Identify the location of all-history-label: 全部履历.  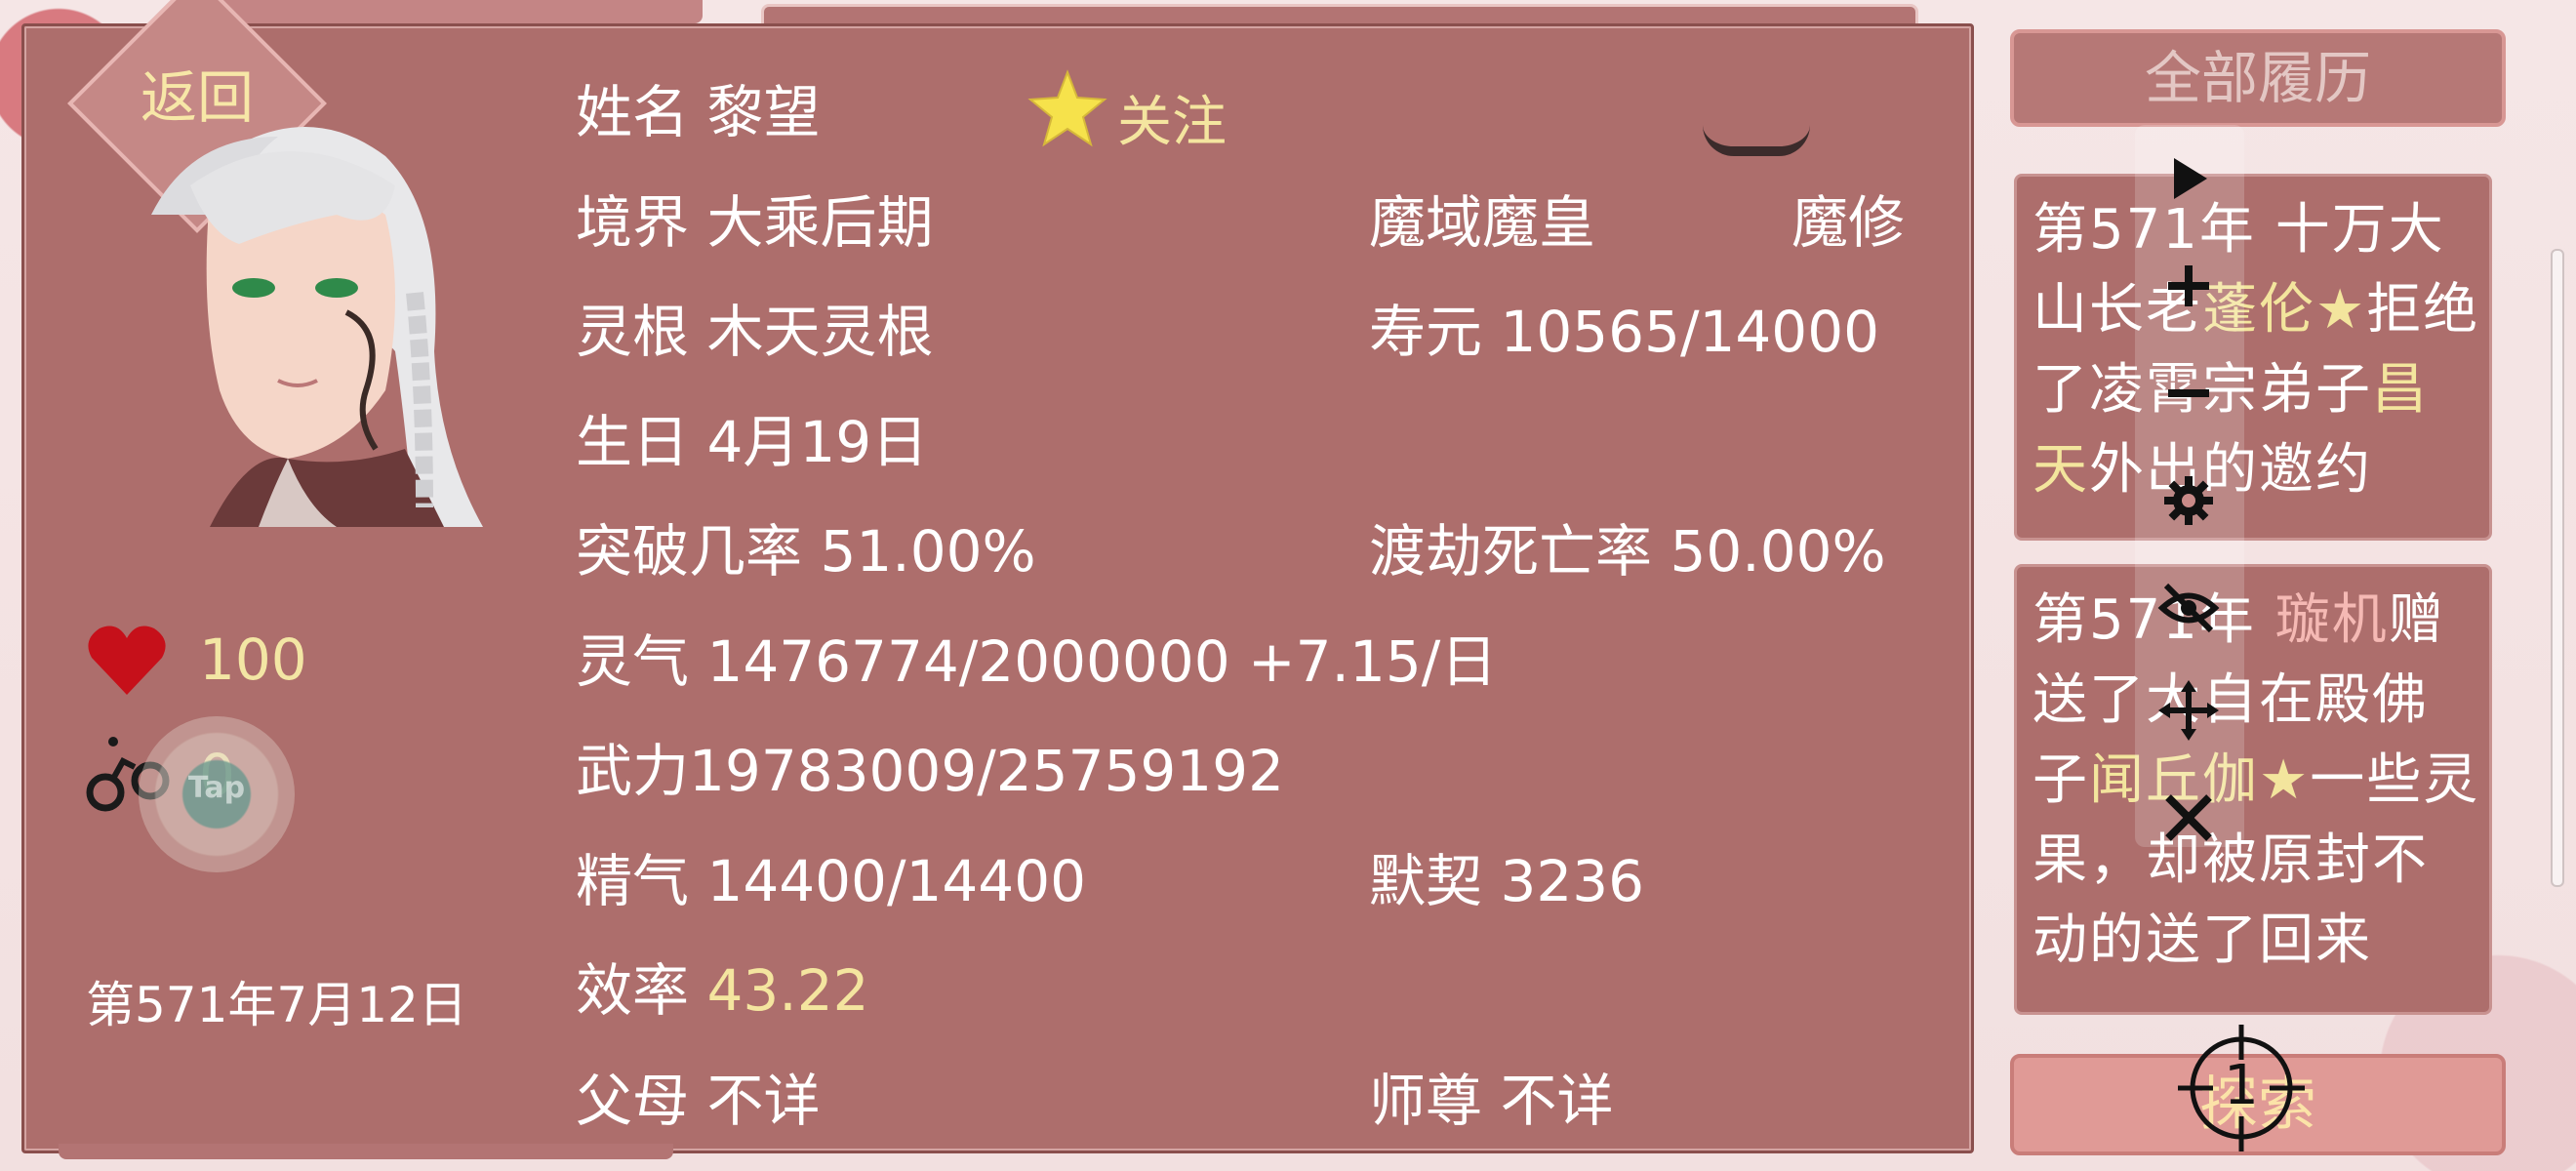
(2258, 78).